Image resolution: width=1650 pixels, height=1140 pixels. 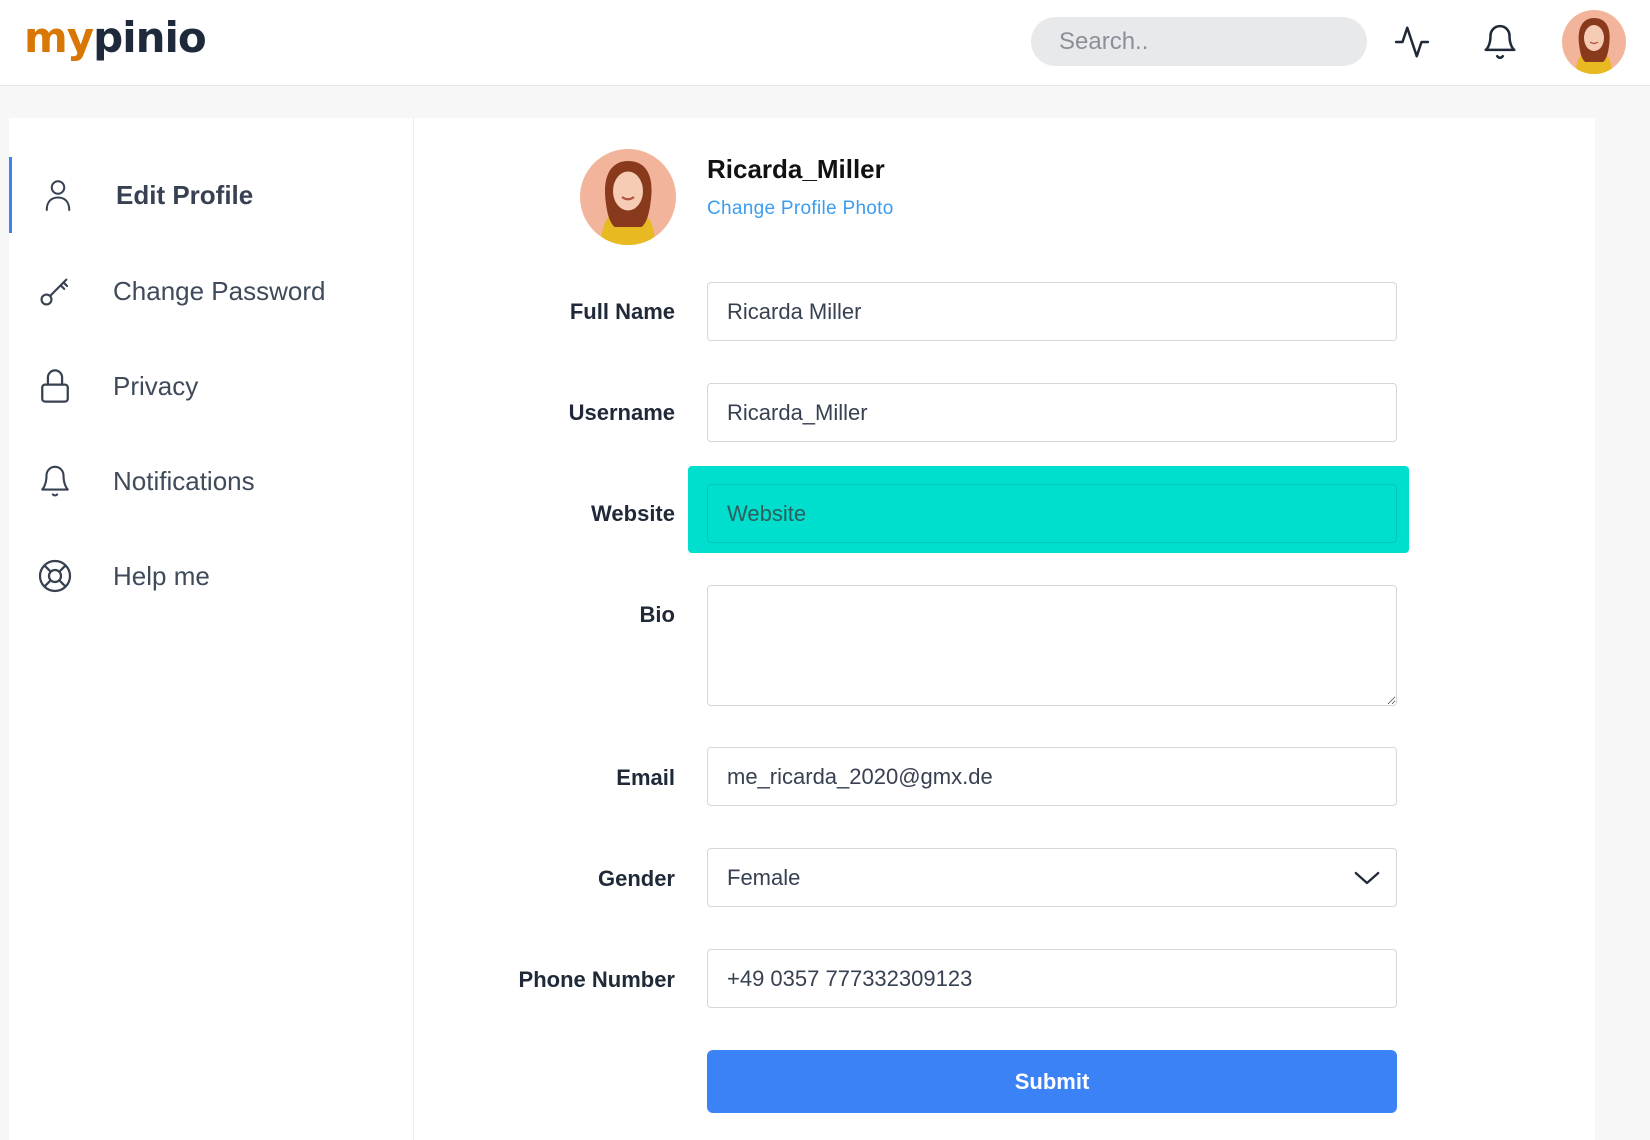 What do you see at coordinates (1052, 776) in the screenshot?
I see `email-input` at bounding box center [1052, 776].